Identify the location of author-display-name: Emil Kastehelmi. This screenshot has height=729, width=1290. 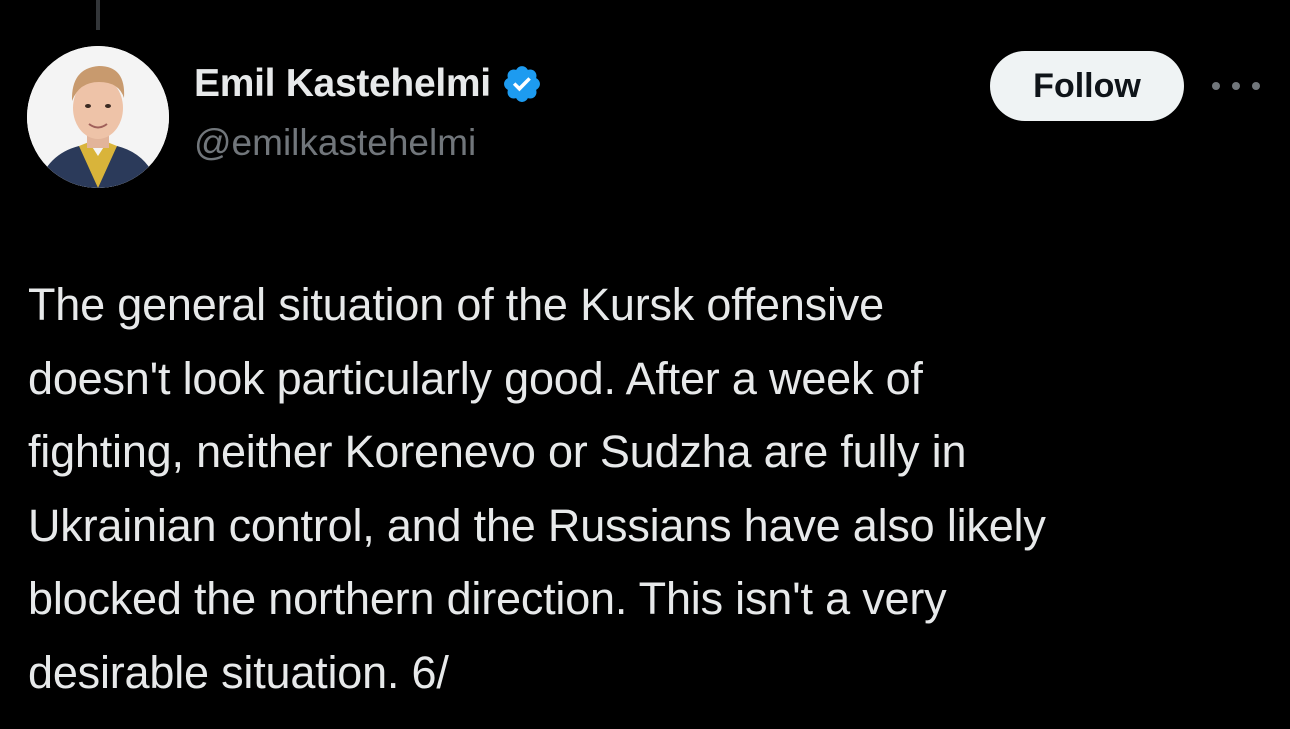
(342, 84).